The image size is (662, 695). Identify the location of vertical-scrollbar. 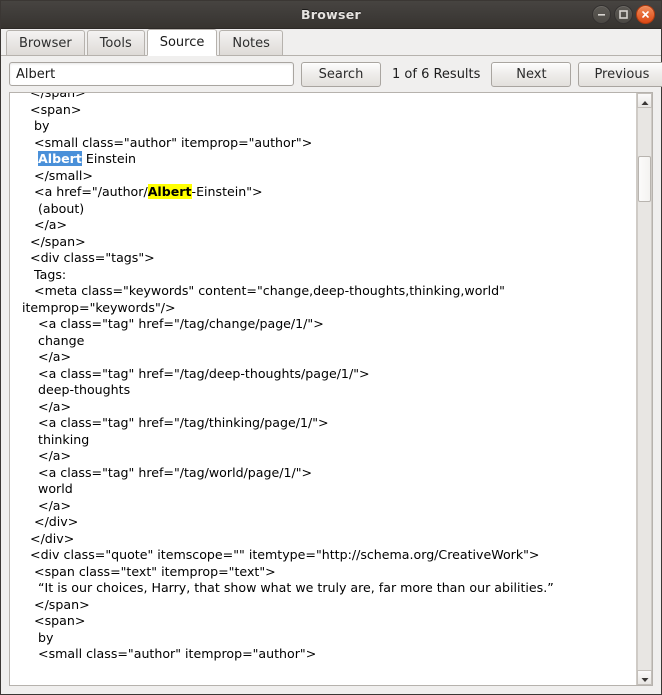
(644, 389).